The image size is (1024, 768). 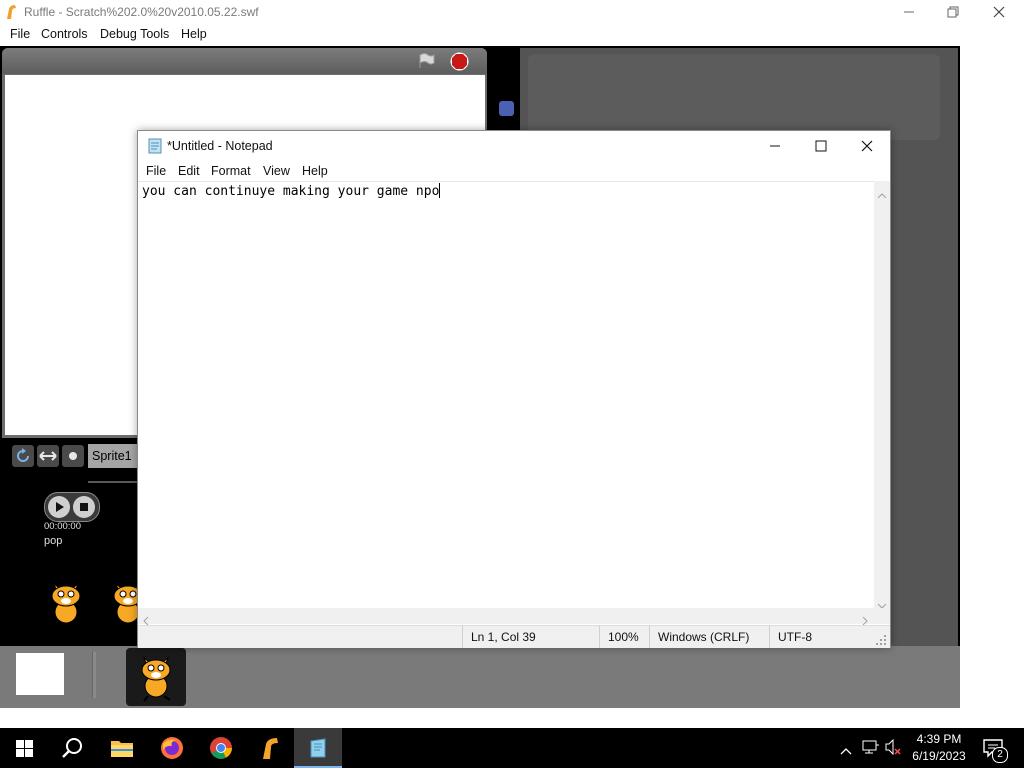 What do you see at coordinates (514, 146) in the screenshot?
I see `notepad-title-bar: *Untitled - Notepad` at bounding box center [514, 146].